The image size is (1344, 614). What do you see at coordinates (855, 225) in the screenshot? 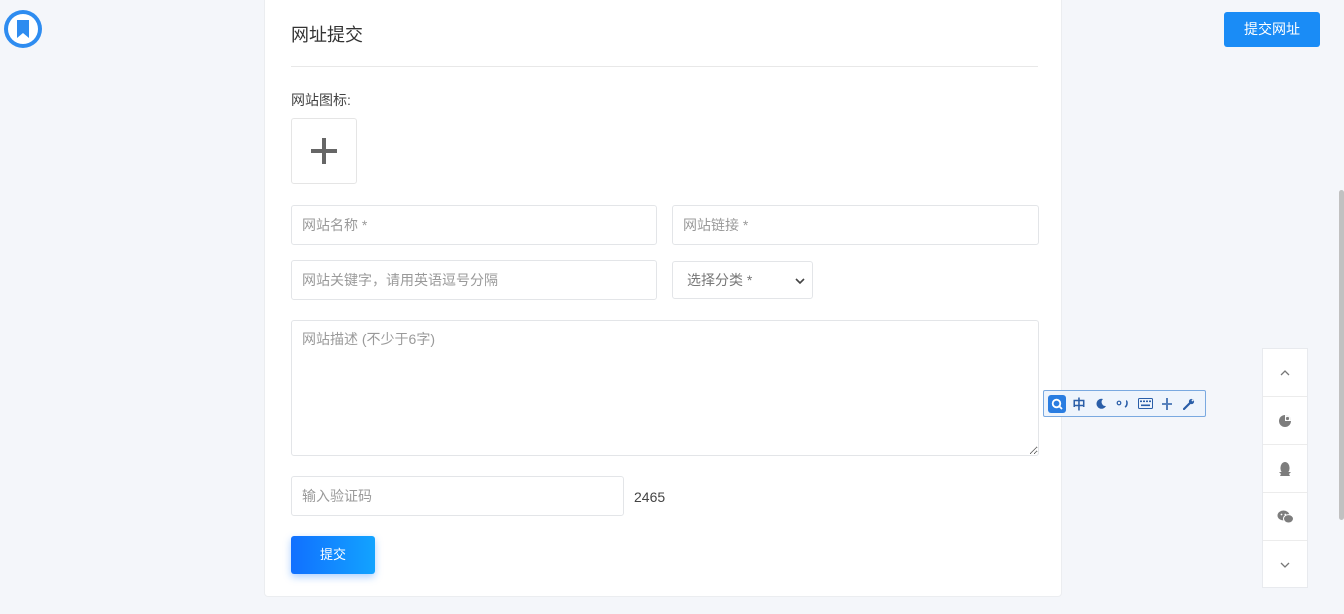
I see `site-url-input` at bounding box center [855, 225].